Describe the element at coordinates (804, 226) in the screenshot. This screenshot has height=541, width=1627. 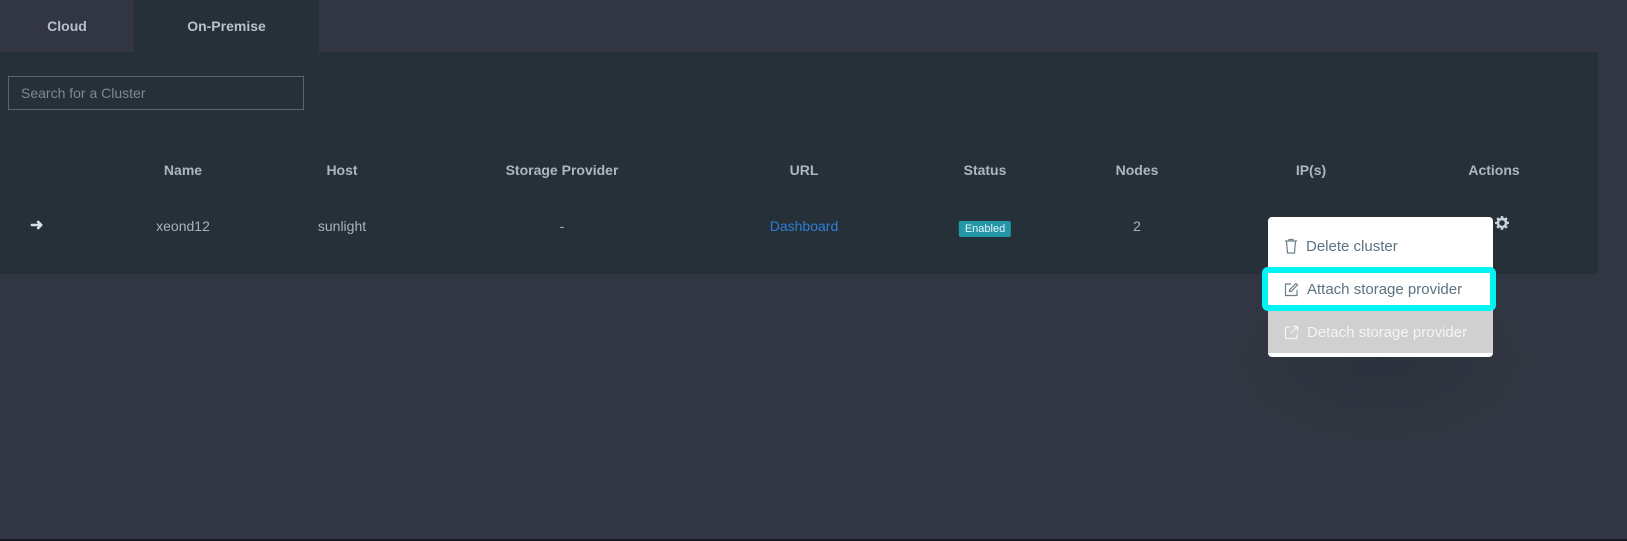
I see `dashboard-link: Dashboard` at that location.